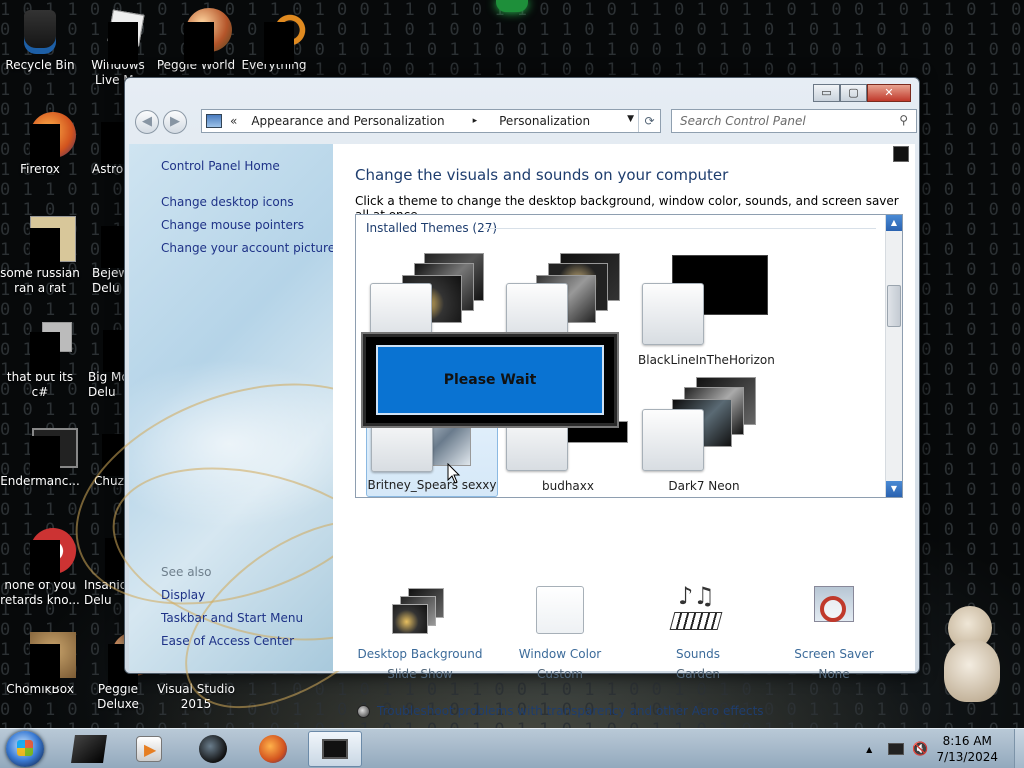  What do you see at coordinates (454, 473) in the screenshot?
I see `mouse-cursor-icon` at bounding box center [454, 473].